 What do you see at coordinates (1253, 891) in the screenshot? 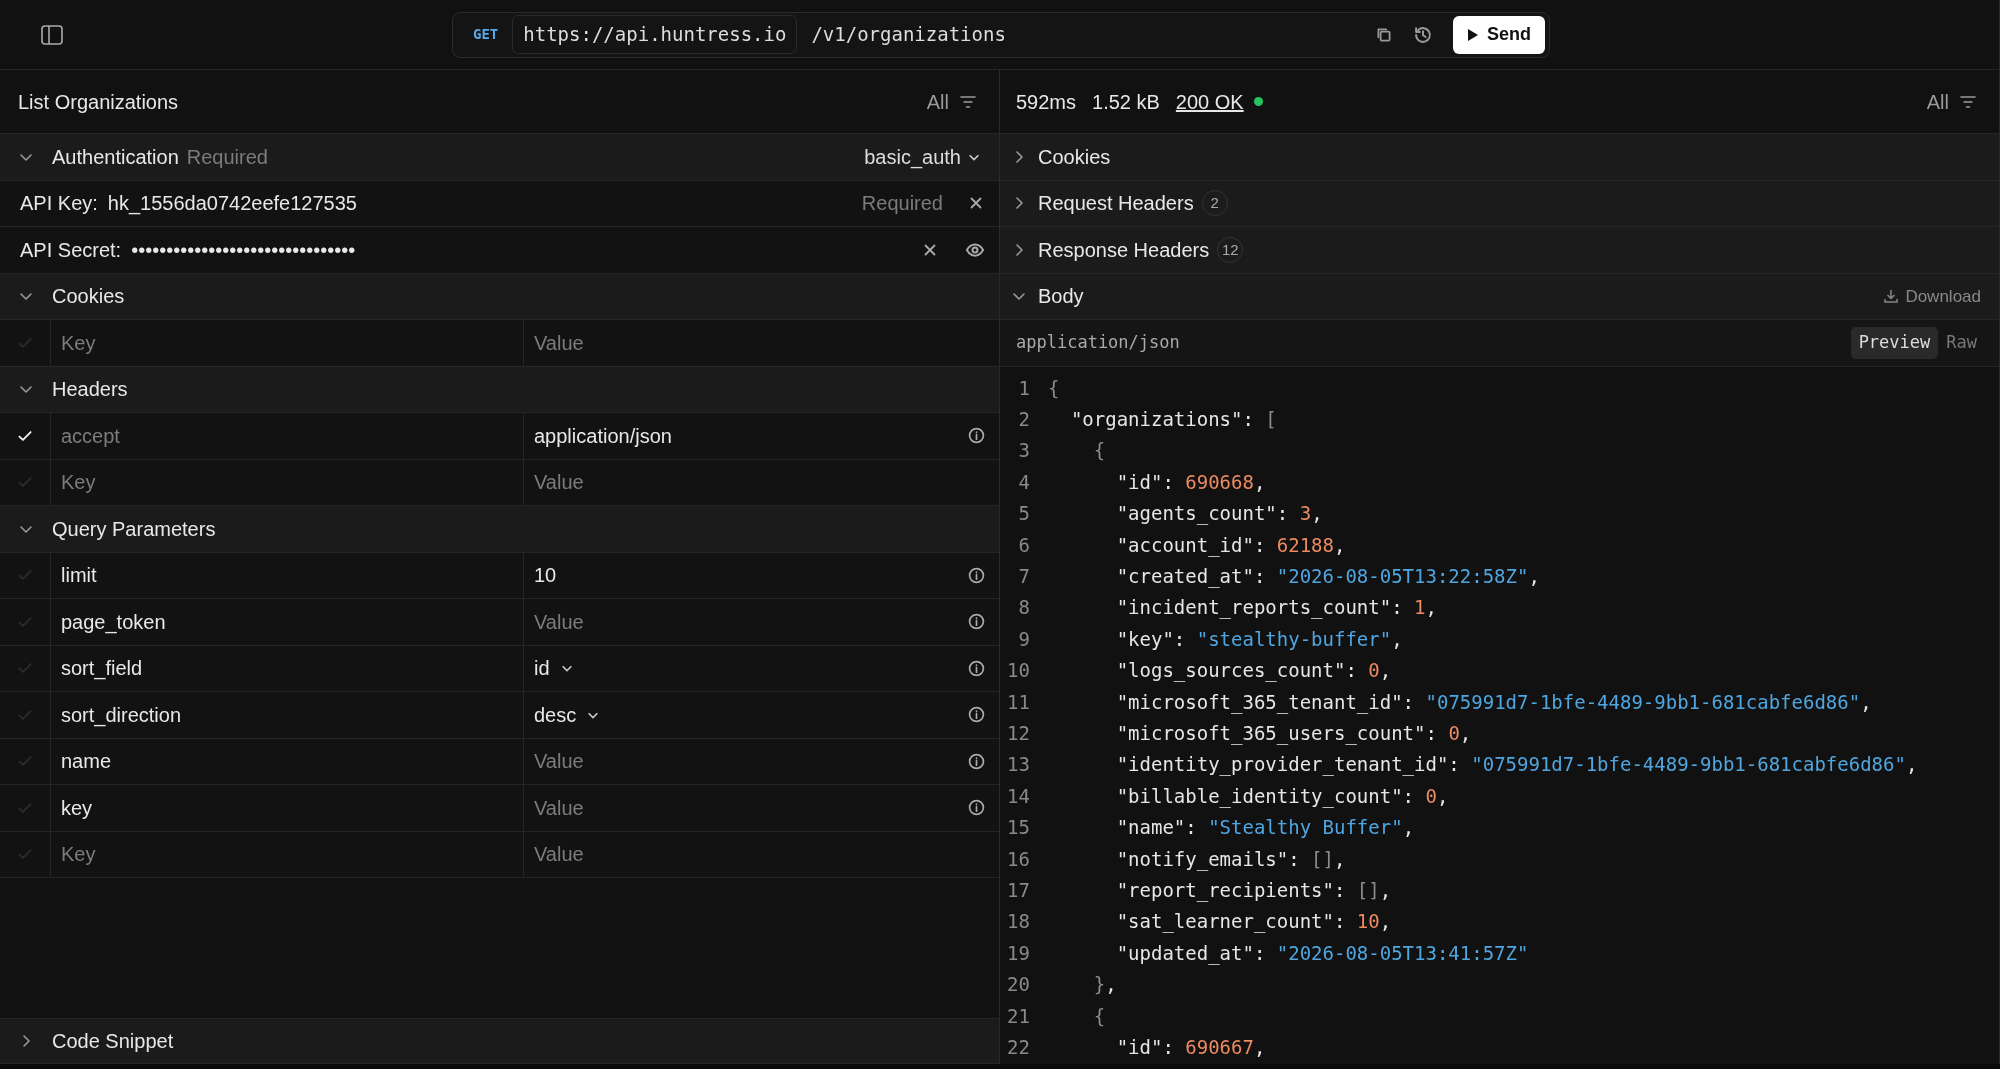
I see `code-line: "report_recipients": [],` at bounding box center [1253, 891].